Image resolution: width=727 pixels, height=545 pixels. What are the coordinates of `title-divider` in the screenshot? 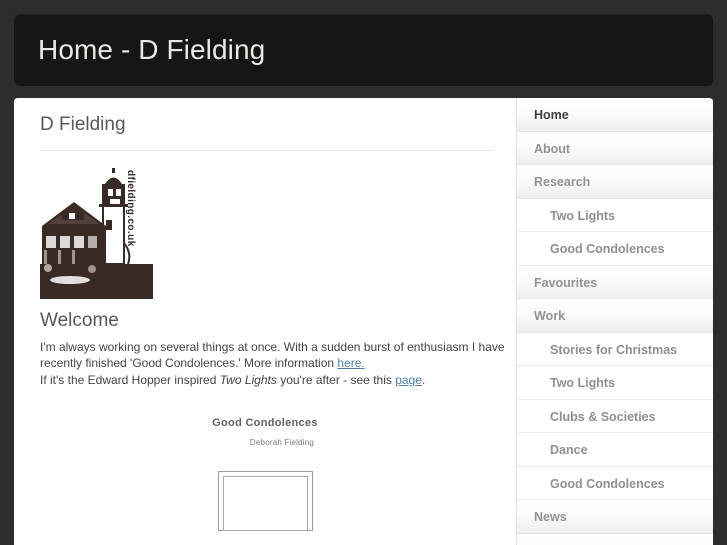 It's located at (267, 150).